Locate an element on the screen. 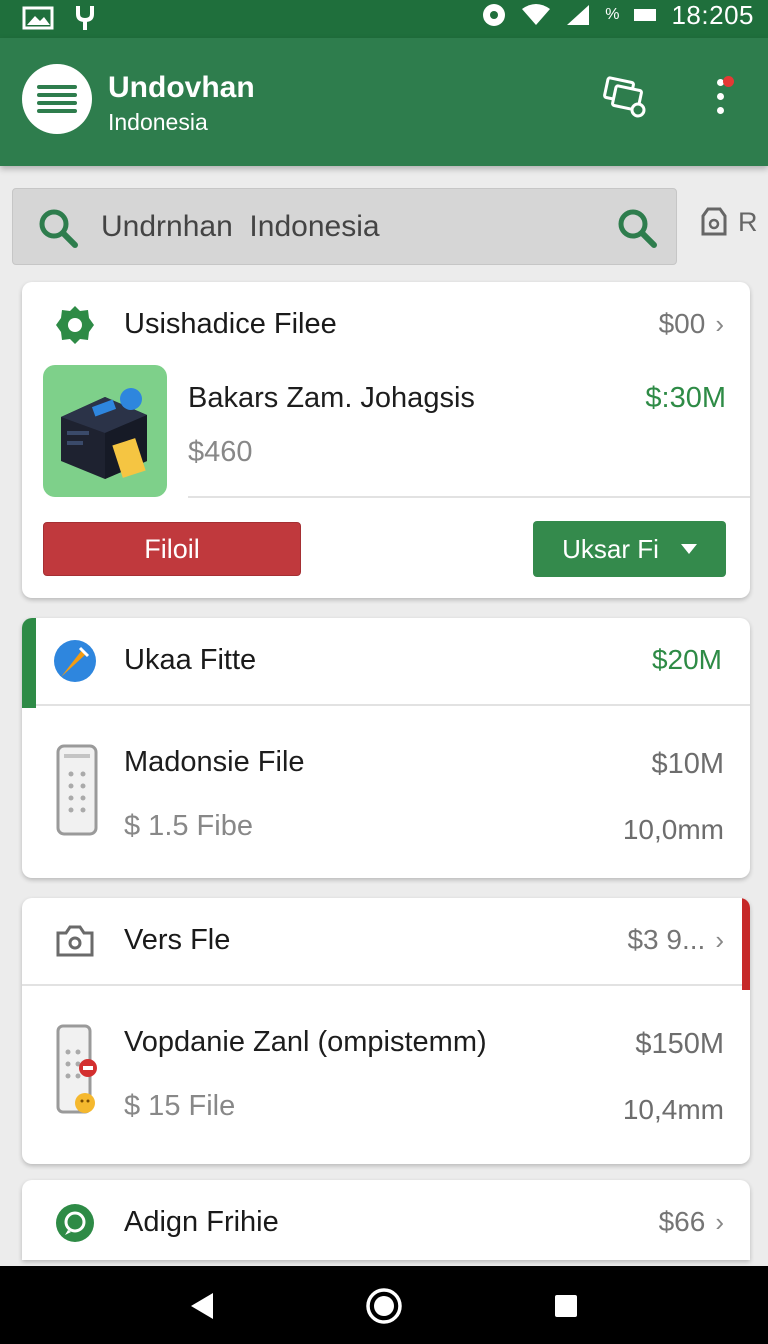 The width and height of the screenshot is (768, 1344). home-button is located at coordinates (384, 1306).